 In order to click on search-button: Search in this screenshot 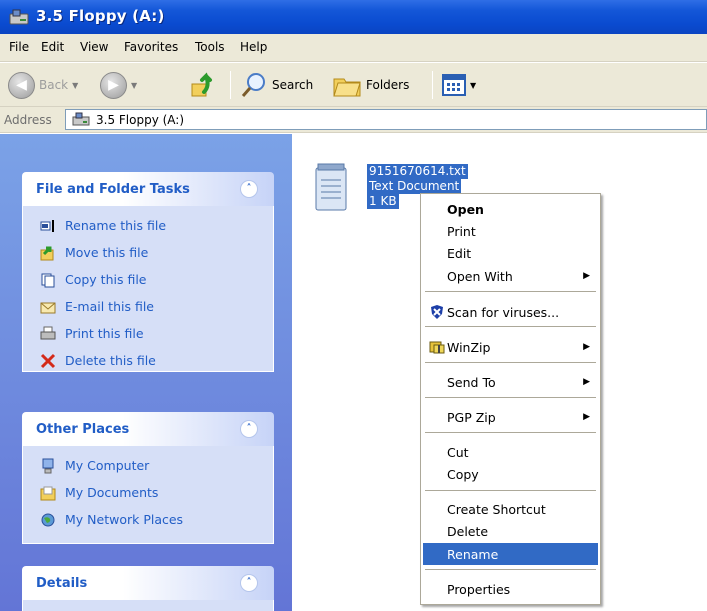, I will do `click(276, 85)`.